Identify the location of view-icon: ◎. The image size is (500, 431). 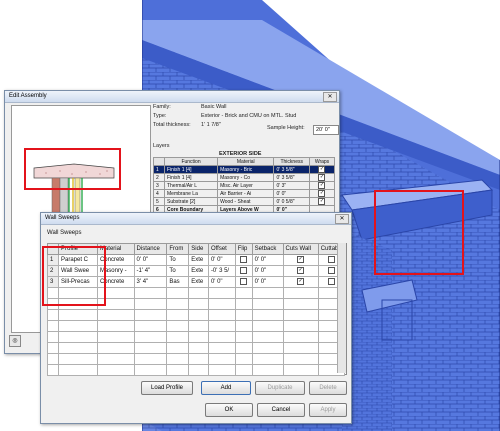
(15, 341).